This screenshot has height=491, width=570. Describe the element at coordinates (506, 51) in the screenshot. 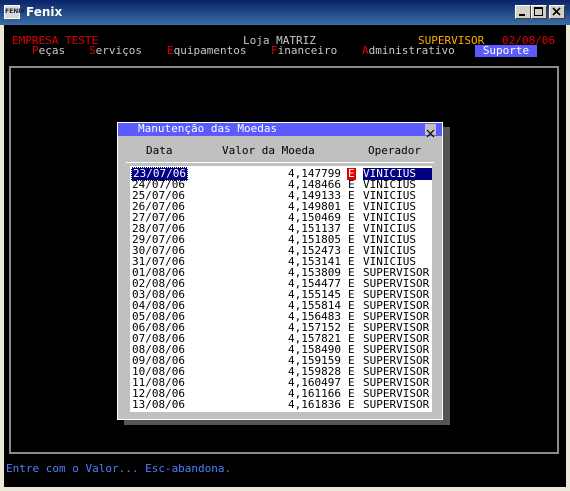

I see `menu-suporte: Suporte` at that location.